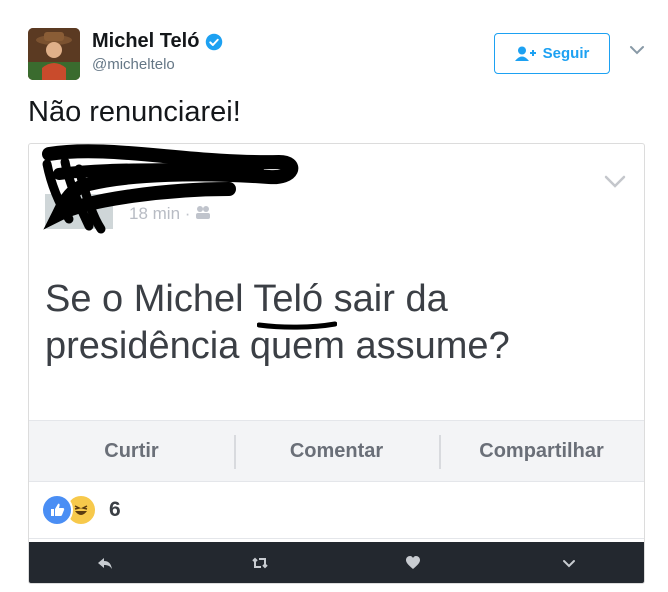 The width and height of the screenshot is (668, 592). Describe the element at coordinates (133, 64) in the screenshot. I see `author-handle: @micheltelo` at that location.